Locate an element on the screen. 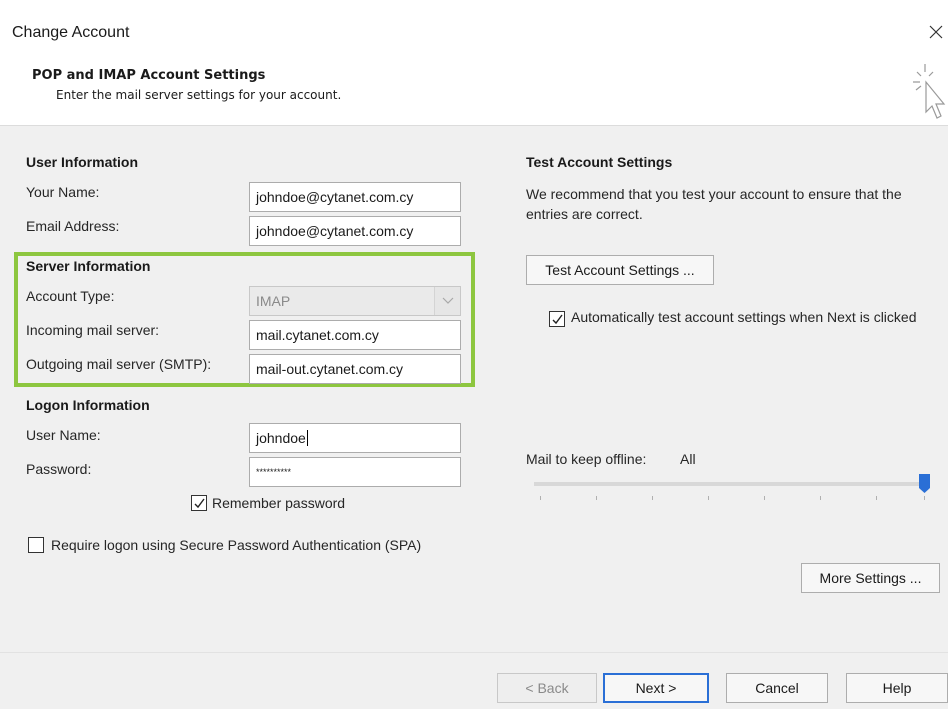  next-button: Next > is located at coordinates (656, 688).